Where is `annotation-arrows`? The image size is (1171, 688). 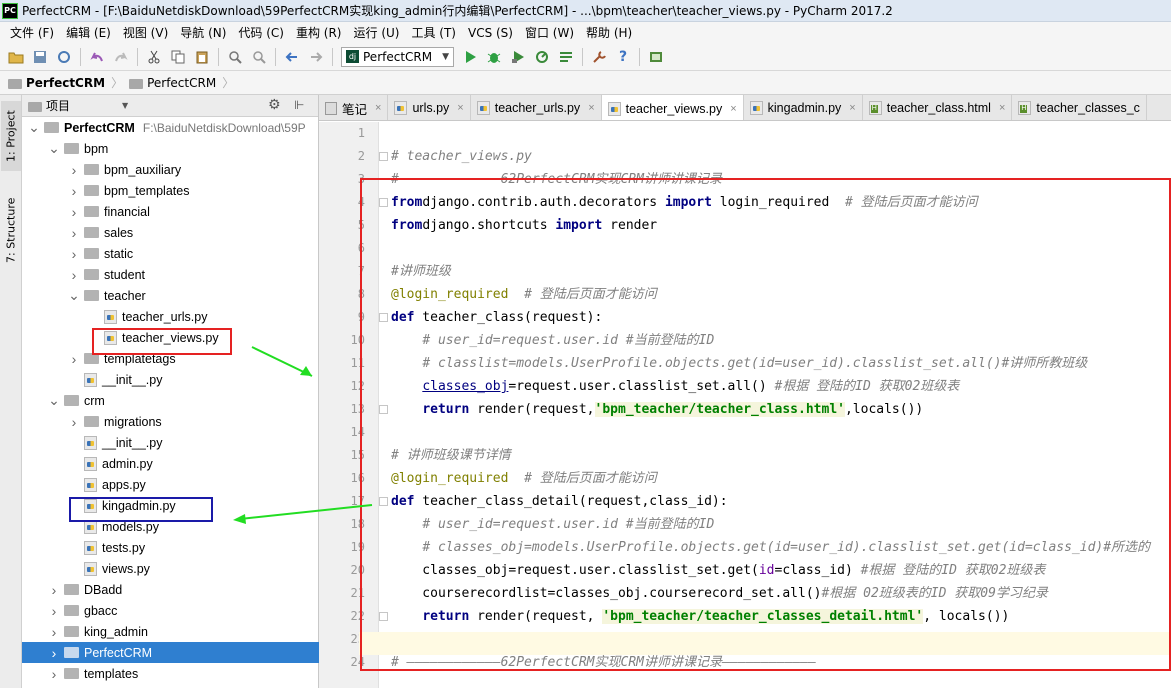
annotation-arrows is located at coordinates (303, 435).